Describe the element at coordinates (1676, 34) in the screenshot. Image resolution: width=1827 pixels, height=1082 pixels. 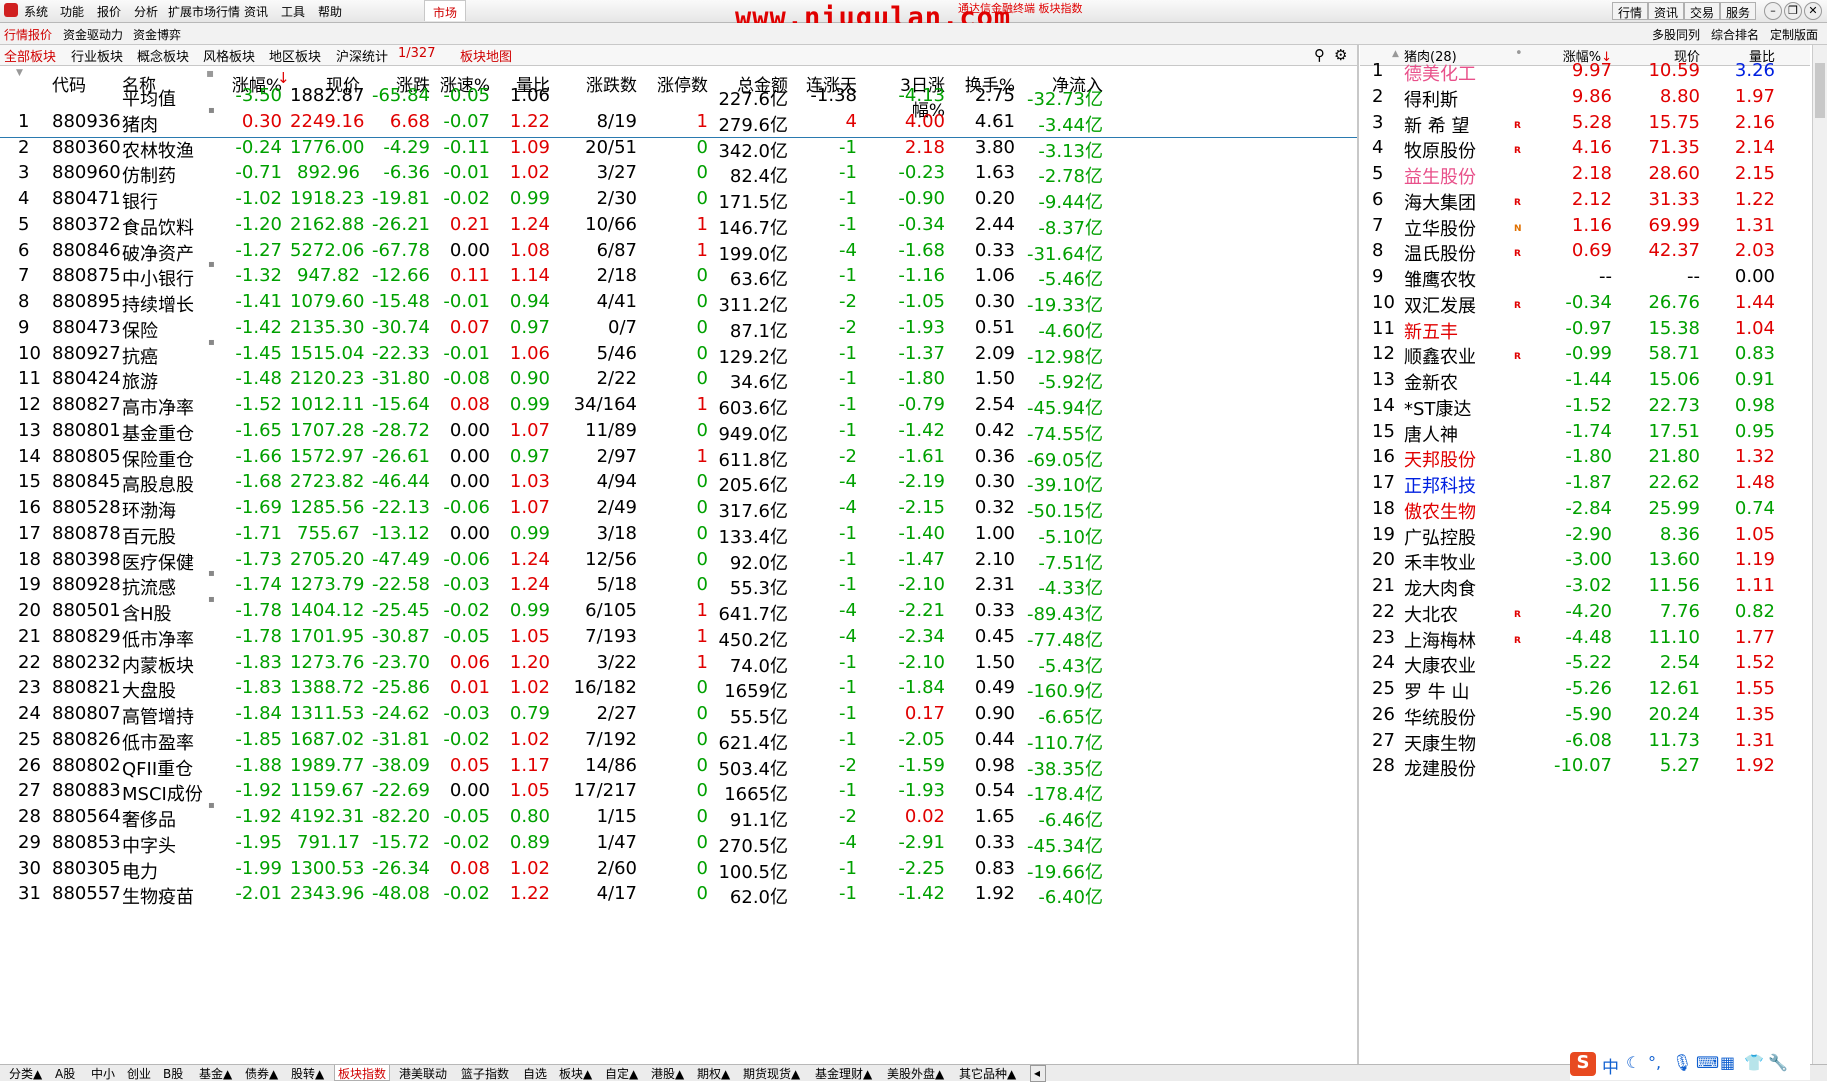
I see `multi-stock-button: 多股同列` at that location.